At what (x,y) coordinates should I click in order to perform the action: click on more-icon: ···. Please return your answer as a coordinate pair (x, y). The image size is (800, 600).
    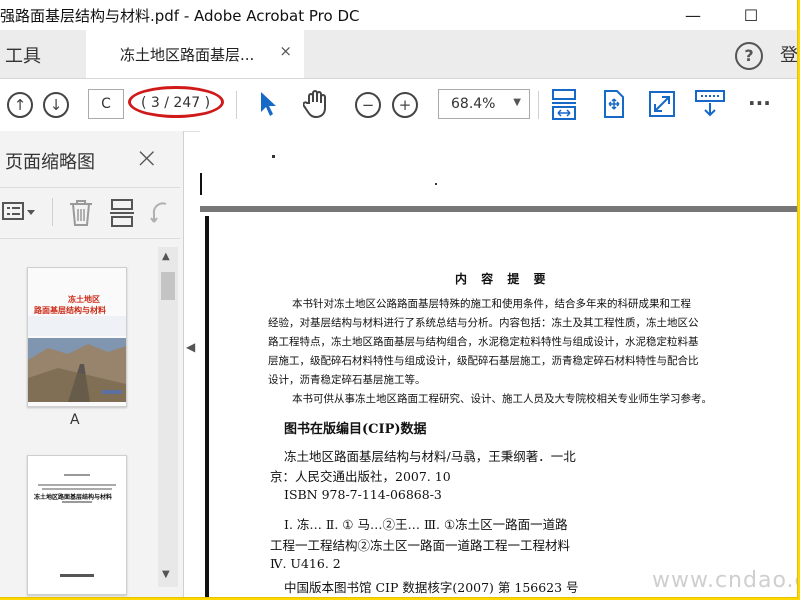
    Looking at the image, I should click on (759, 103).